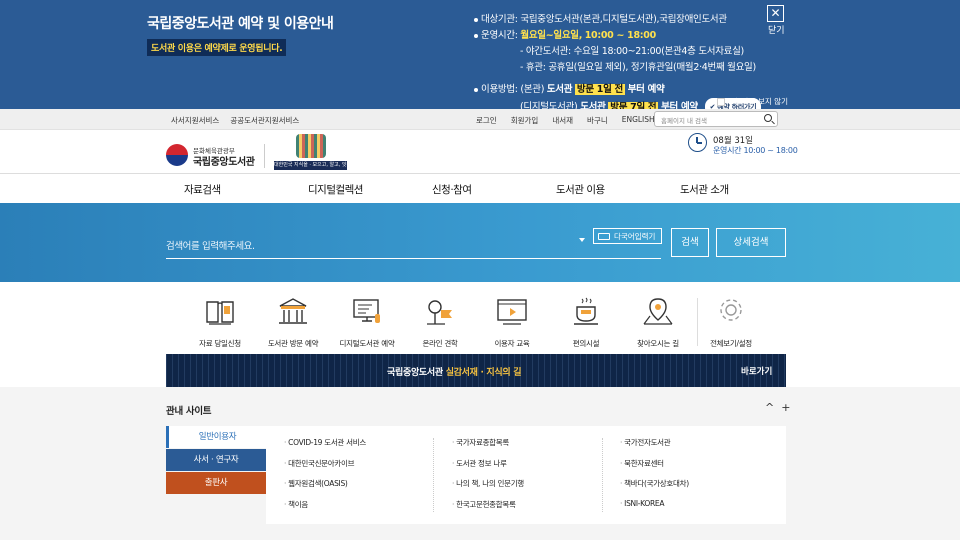 This screenshot has width=960, height=540. What do you see at coordinates (525, 120) in the screenshot?
I see `signup-link: 회원가입` at bounding box center [525, 120].